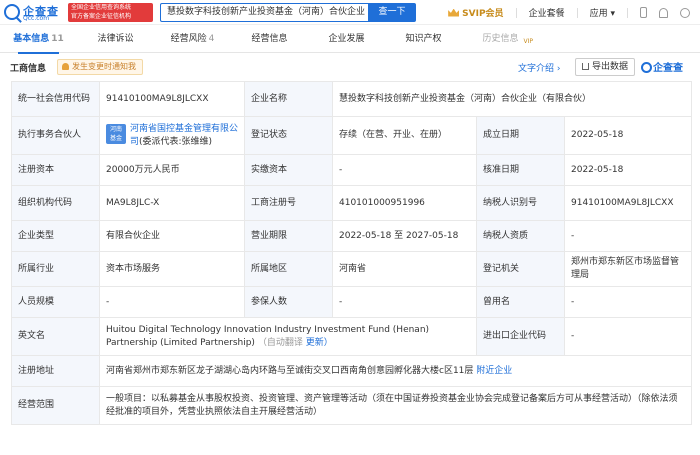 Image resolution: width=700 pixels, height=455 pixels. Describe the element at coordinates (404, 236) in the screenshot. I see `value-term: 2022-05-18 至 2027-05-18` at that location.